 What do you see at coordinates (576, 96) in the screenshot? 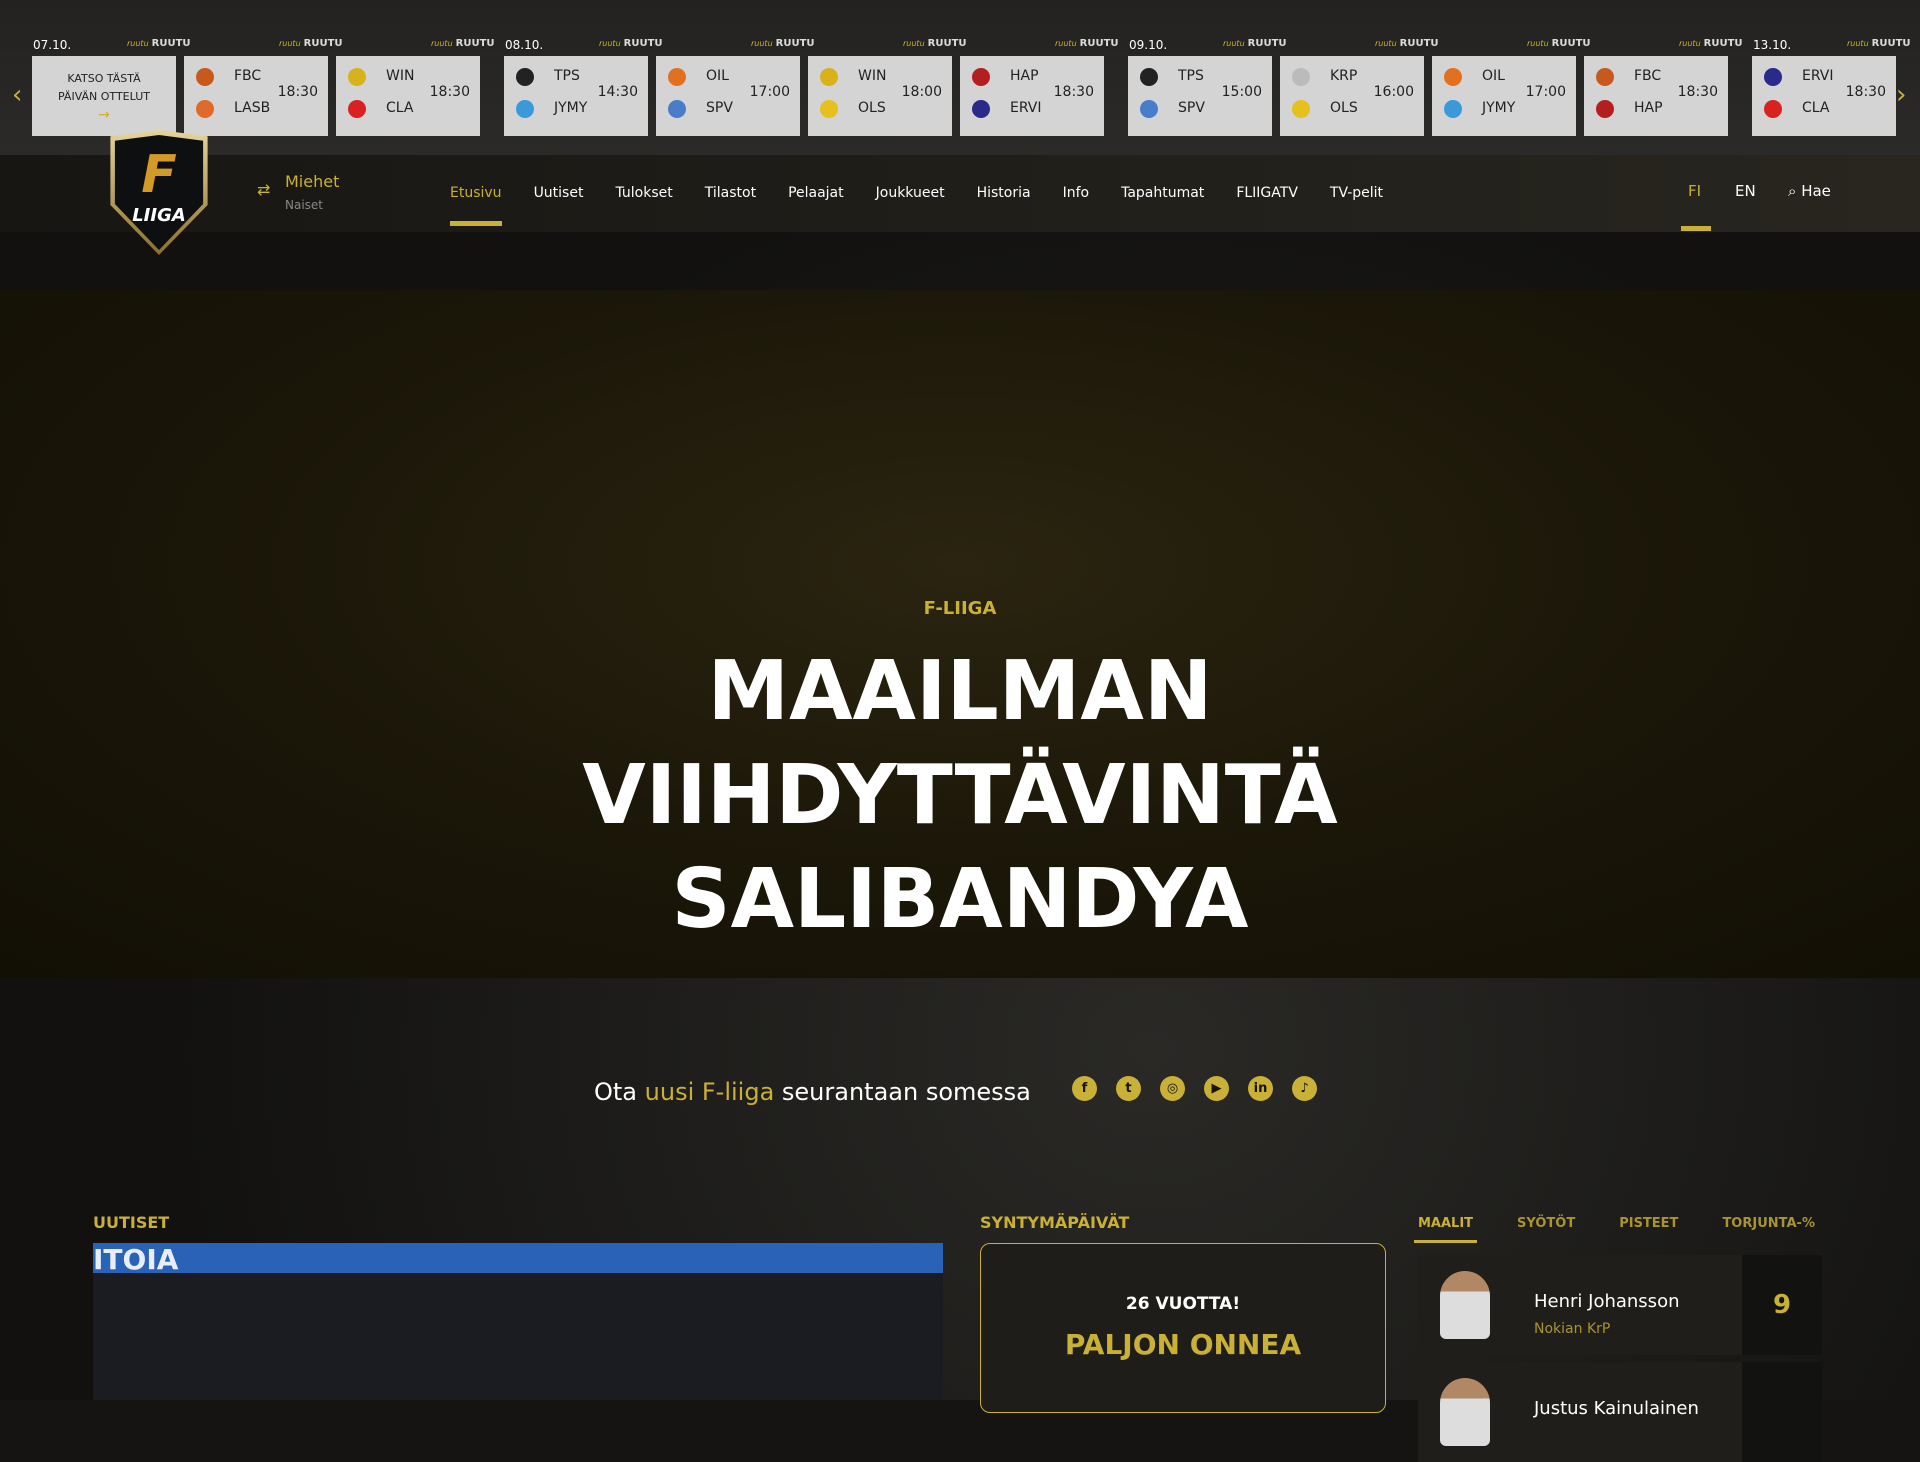
I see `game-card: TPS JYMY 14:30` at bounding box center [576, 96].